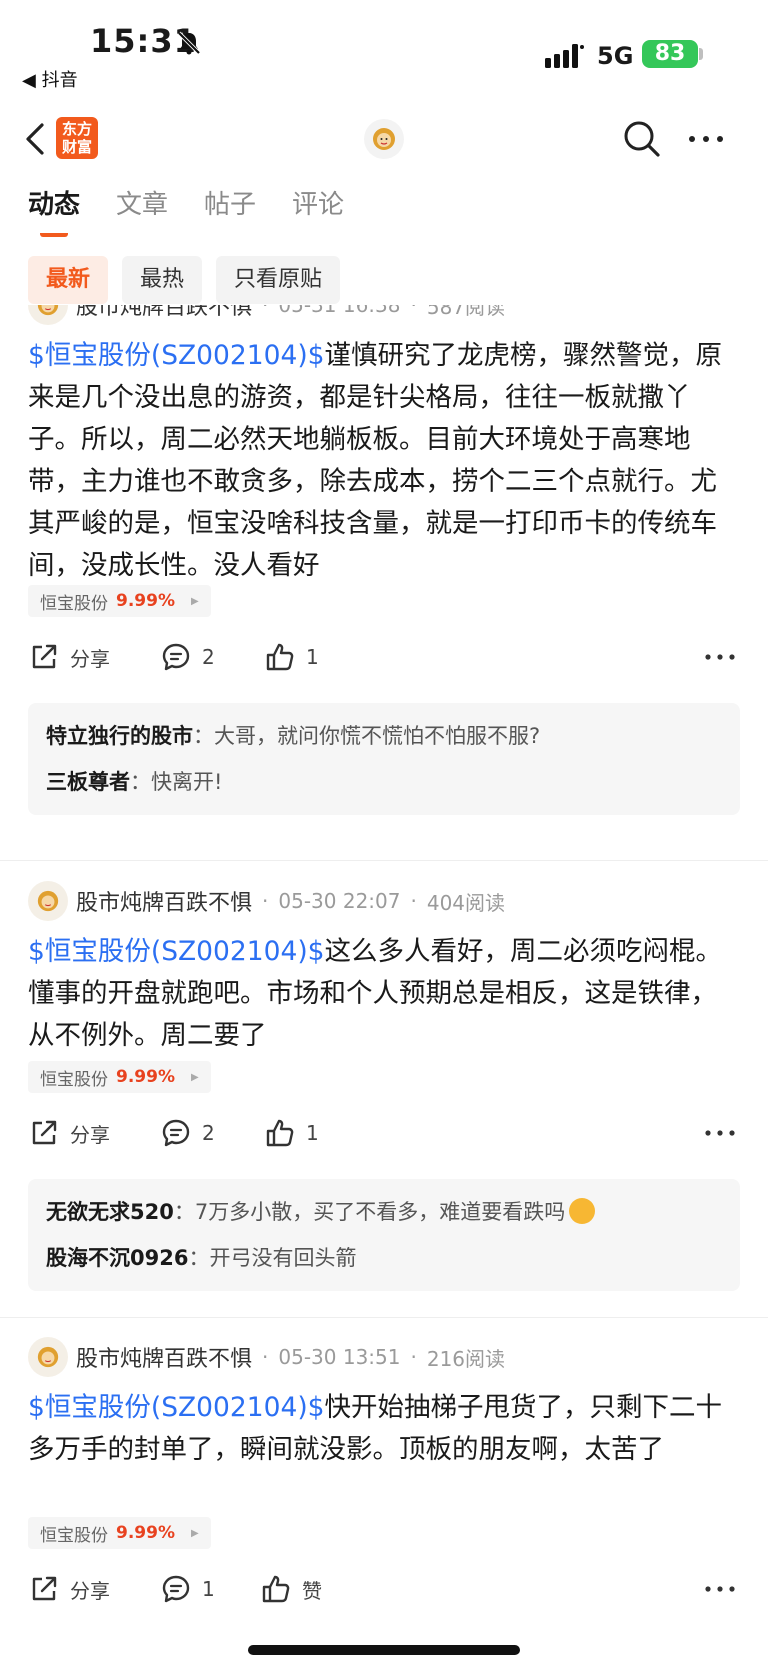 This screenshot has width=768, height=1669. What do you see at coordinates (384, 1650) in the screenshot?
I see `home-indicator` at bounding box center [384, 1650].